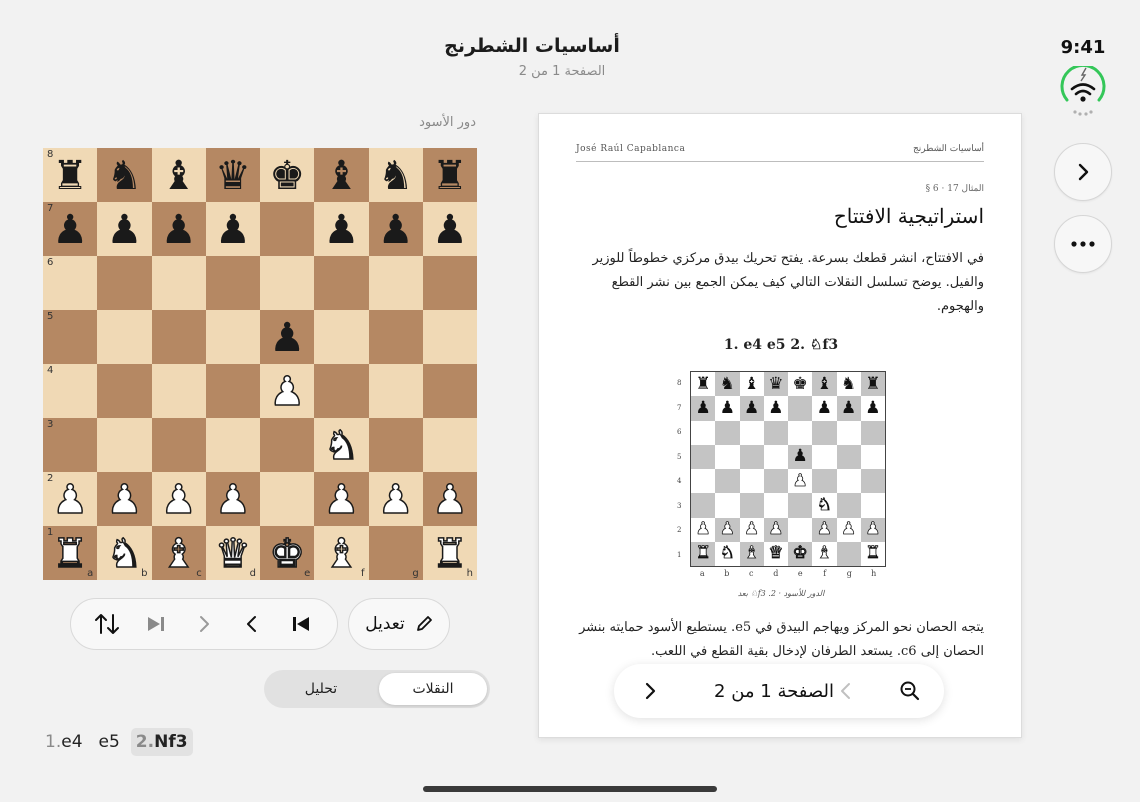 This screenshot has width=1140, height=802. Describe the element at coordinates (109, 742) in the screenshot. I see `move-item: e5` at that location.